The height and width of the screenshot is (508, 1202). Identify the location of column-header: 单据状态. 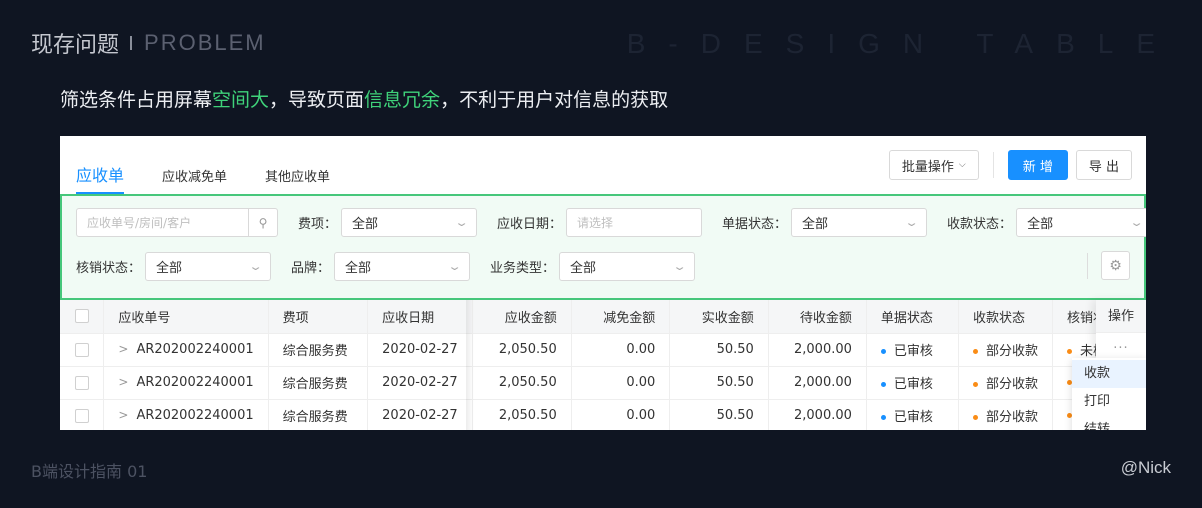
(912, 317).